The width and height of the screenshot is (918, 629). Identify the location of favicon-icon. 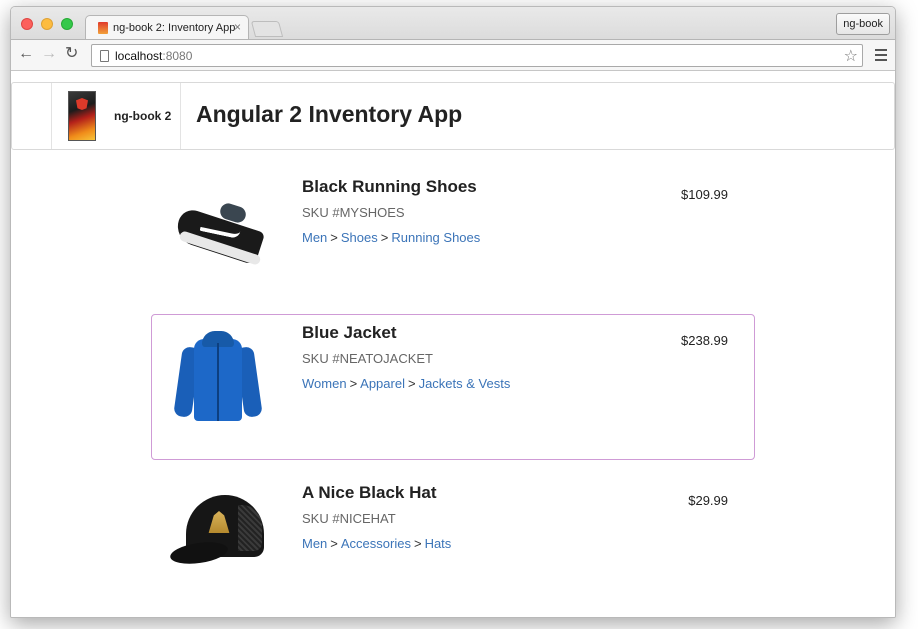
(103, 27).